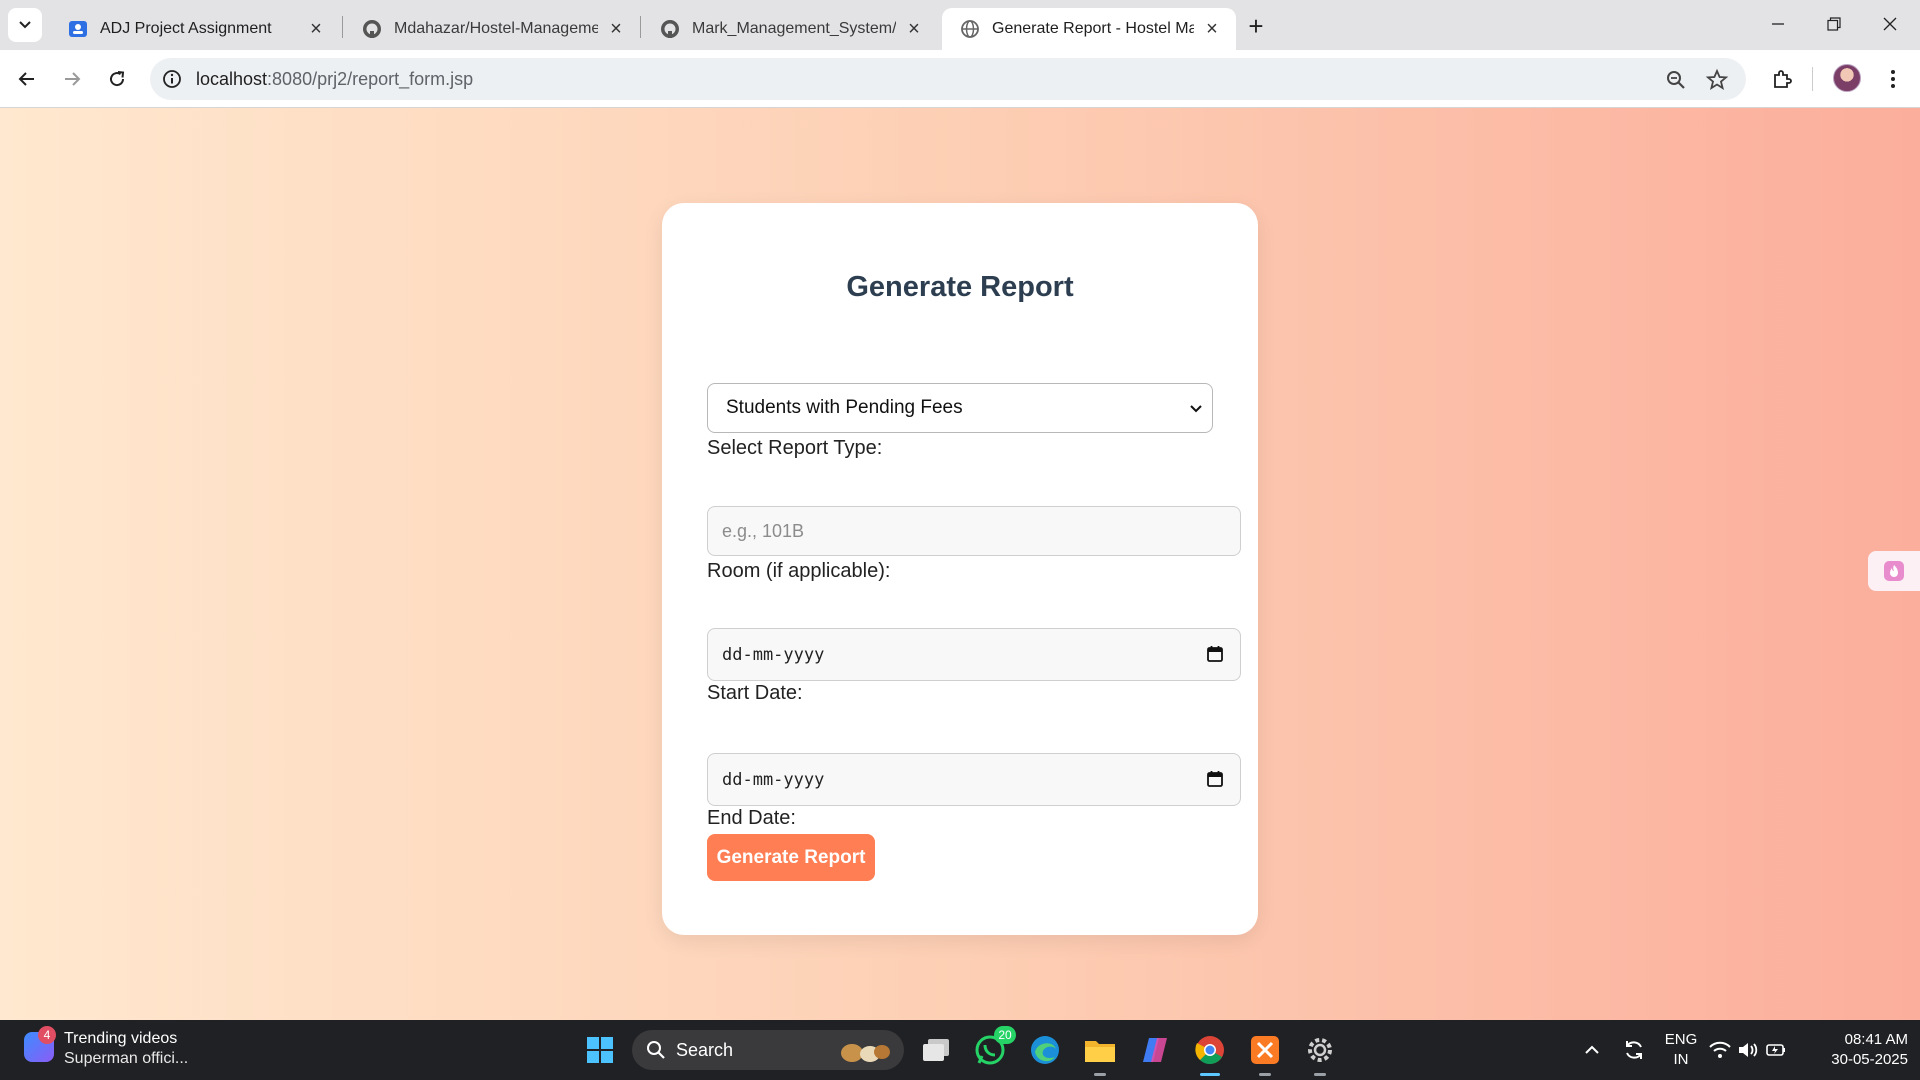 Image resolution: width=1920 pixels, height=1080 pixels. I want to click on extensions-button, so click(1782, 79).